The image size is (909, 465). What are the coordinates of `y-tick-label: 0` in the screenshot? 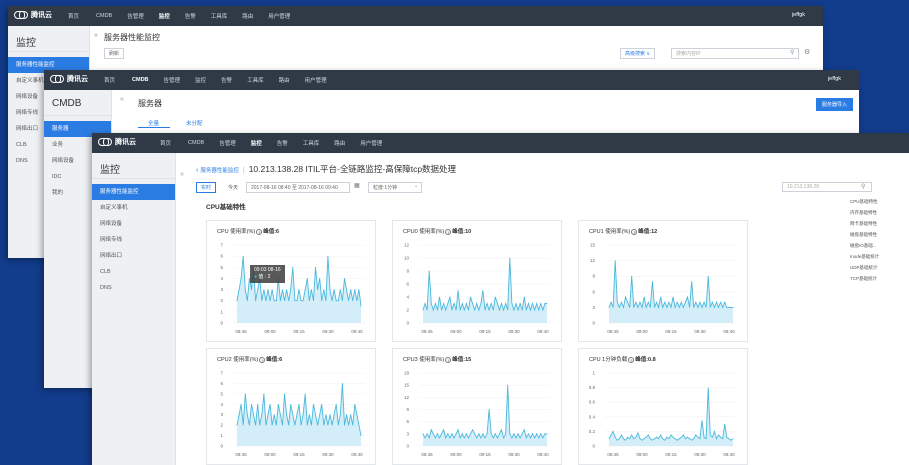 It's located at (593, 446).